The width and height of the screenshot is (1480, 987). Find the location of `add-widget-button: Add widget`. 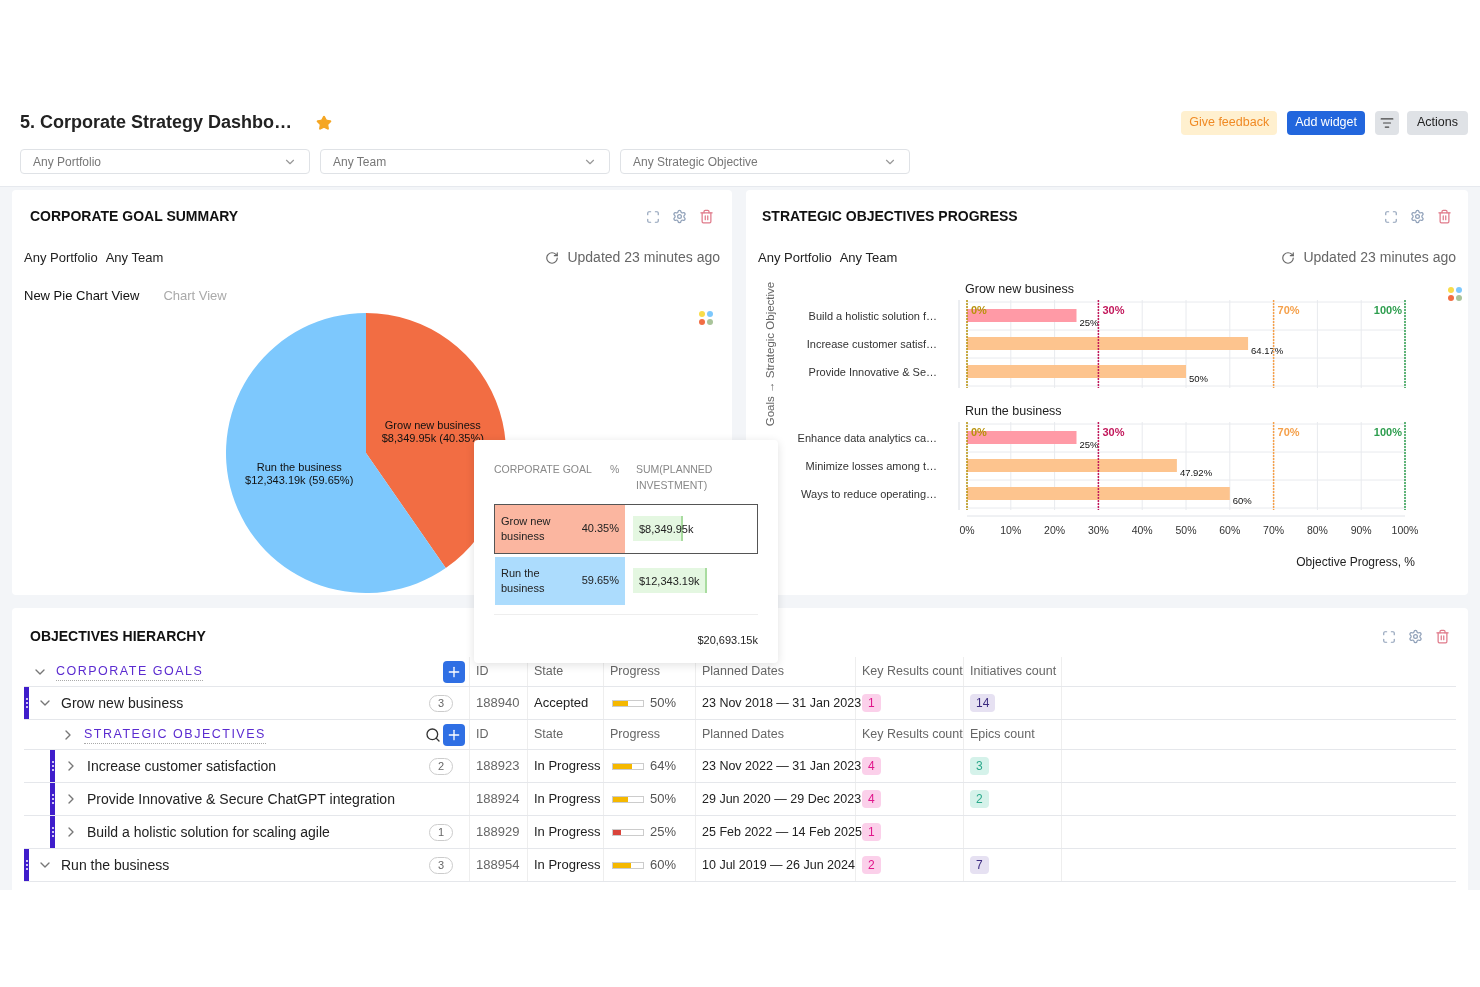

add-widget-button: Add widget is located at coordinates (1326, 122).